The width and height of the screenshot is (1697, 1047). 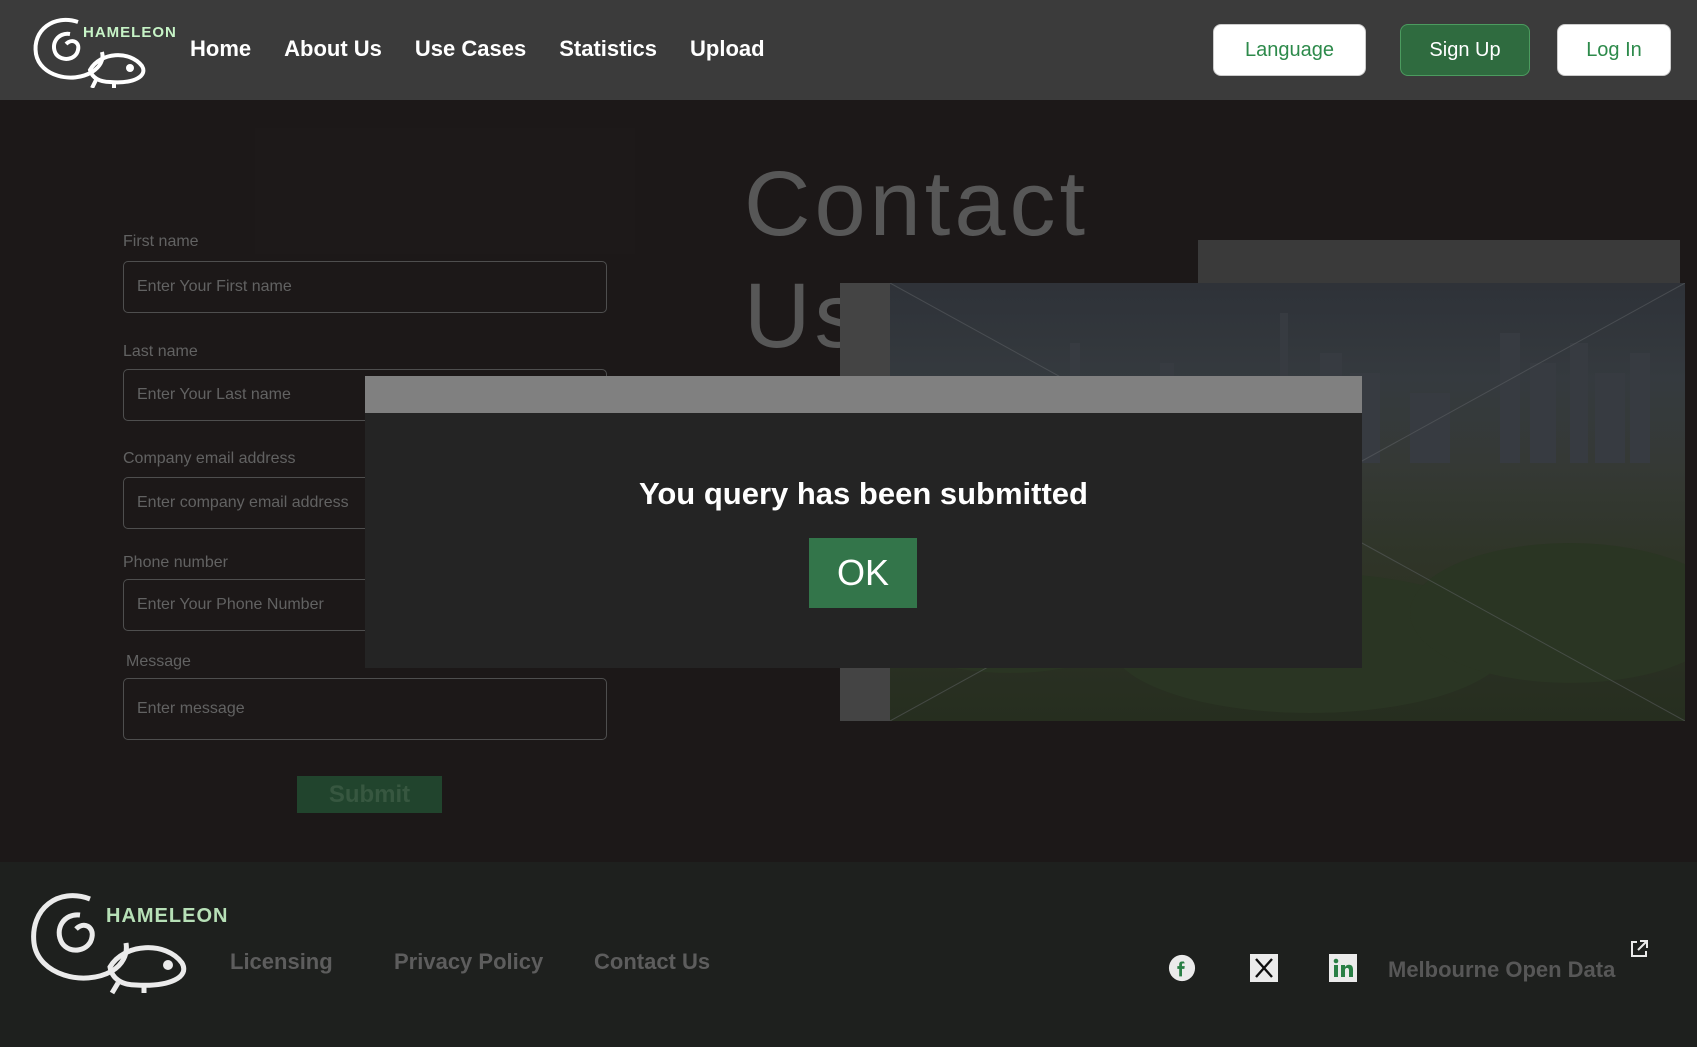 I want to click on page-title-line-1: Contact, so click(x=917, y=204).